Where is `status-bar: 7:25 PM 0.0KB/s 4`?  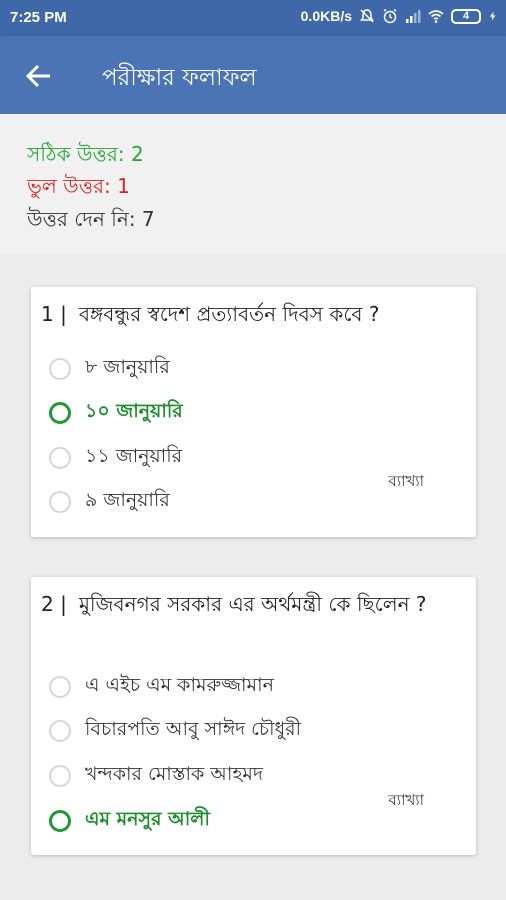
status-bar: 7:25 PM 0.0KB/s 4 is located at coordinates (253, 18).